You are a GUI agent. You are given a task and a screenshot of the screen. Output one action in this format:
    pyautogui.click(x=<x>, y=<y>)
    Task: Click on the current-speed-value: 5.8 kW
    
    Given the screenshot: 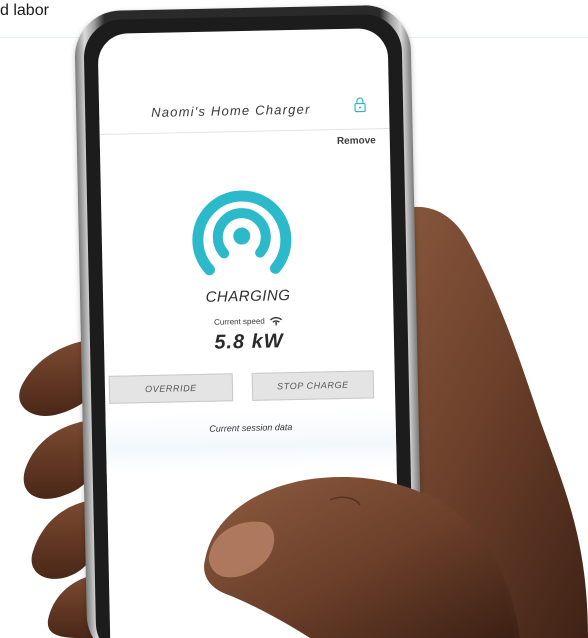 What is the action you would take?
    pyautogui.click(x=249, y=342)
    